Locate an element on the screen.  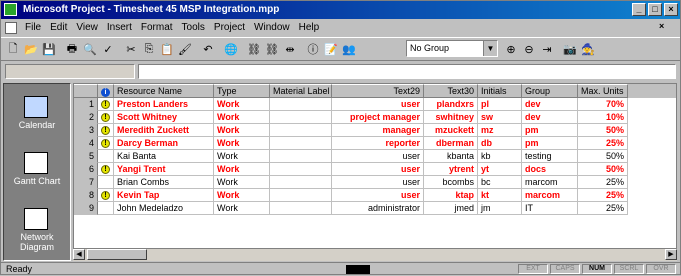
split-task-icon: ⇹ is located at coordinates (290, 49).